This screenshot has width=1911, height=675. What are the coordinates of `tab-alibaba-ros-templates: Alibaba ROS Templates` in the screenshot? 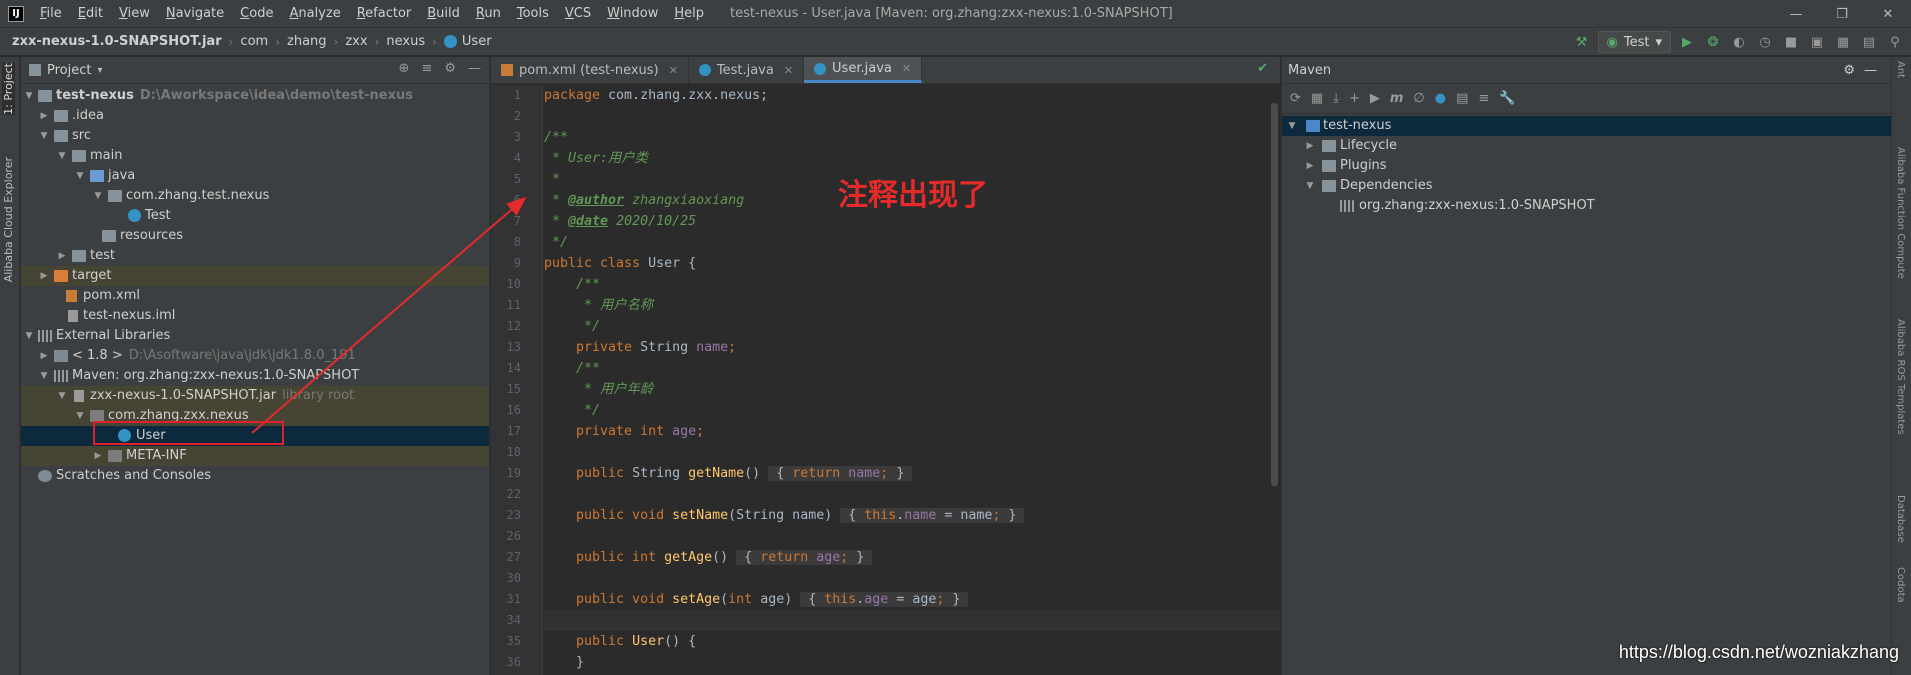 It's located at (1900, 377).